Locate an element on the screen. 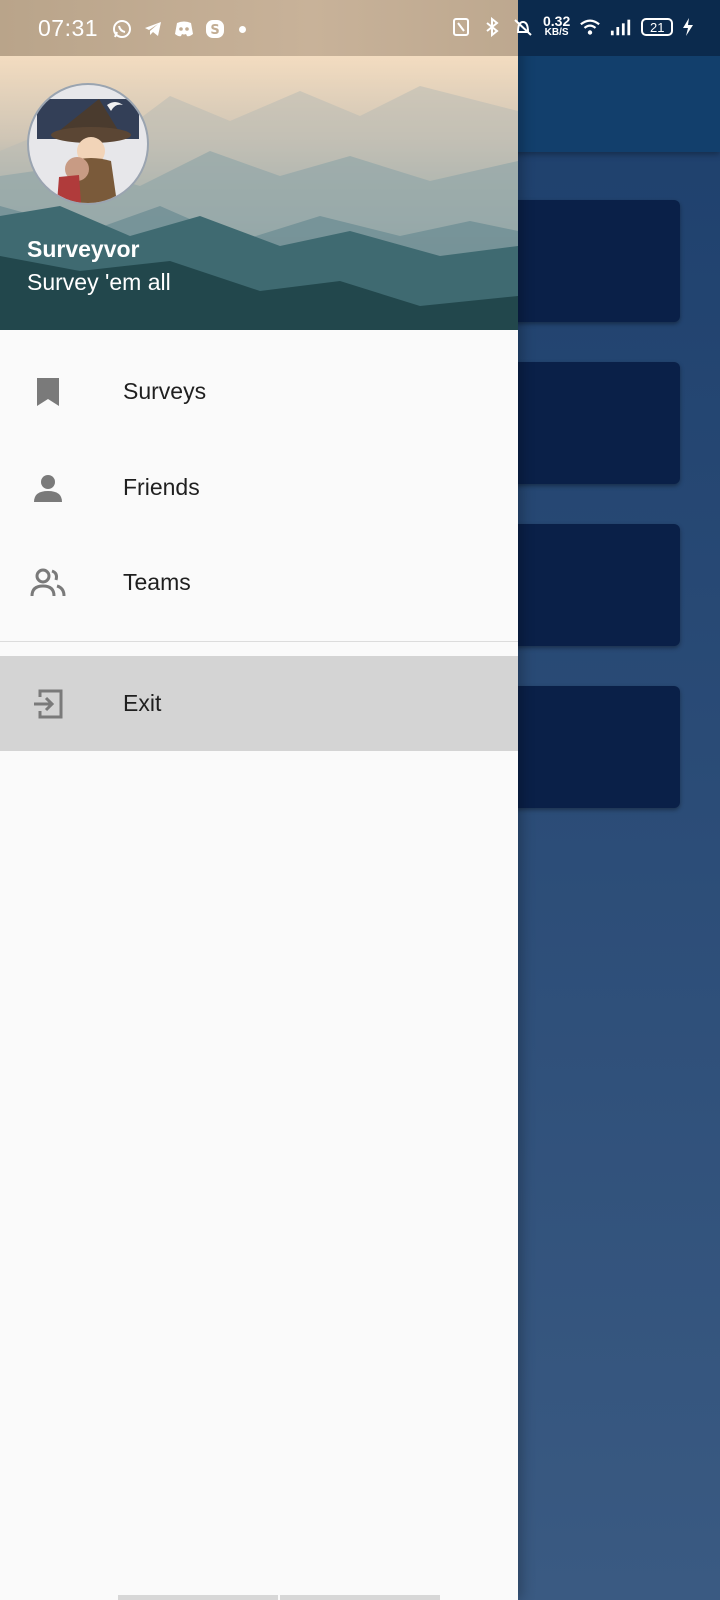  avatar-image is located at coordinates (88, 151).